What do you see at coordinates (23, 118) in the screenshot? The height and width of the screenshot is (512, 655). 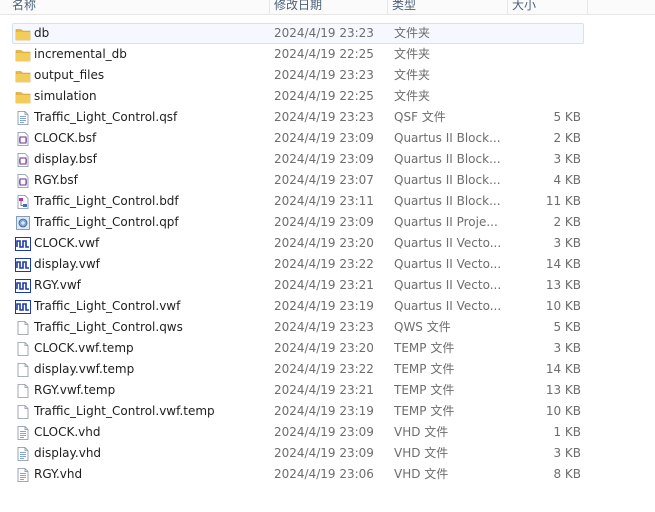 I see `document-icon` at bounding box center [23, 118].